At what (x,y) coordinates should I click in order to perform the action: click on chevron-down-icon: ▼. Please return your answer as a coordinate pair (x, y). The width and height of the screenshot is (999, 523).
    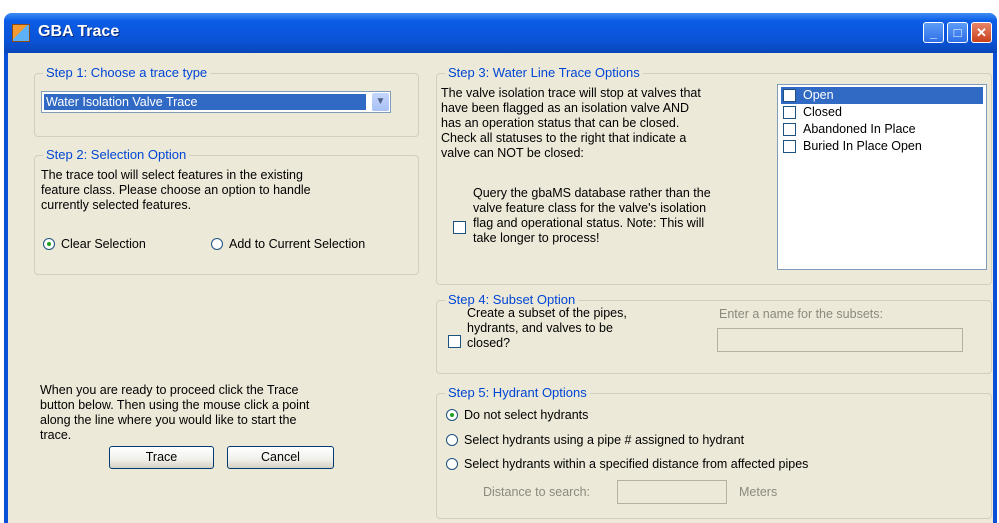
    Looking at the image, I should click on (380, 102).